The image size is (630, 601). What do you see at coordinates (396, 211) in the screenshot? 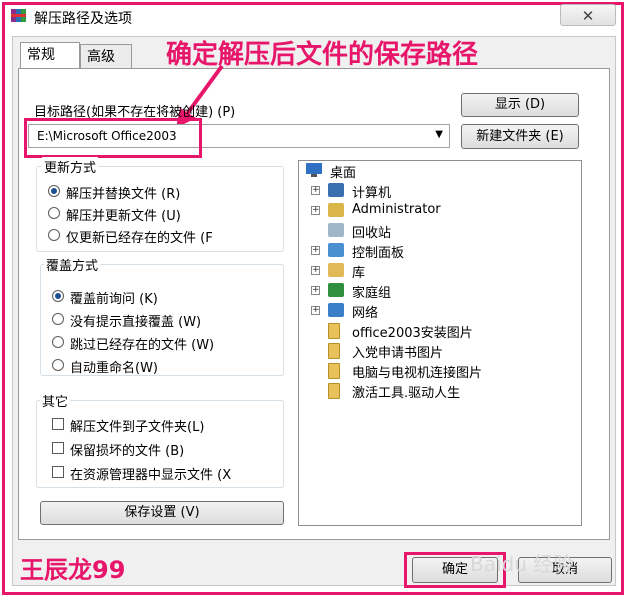
I see `tree-item: Administrator` at bounding box center [396, 211].